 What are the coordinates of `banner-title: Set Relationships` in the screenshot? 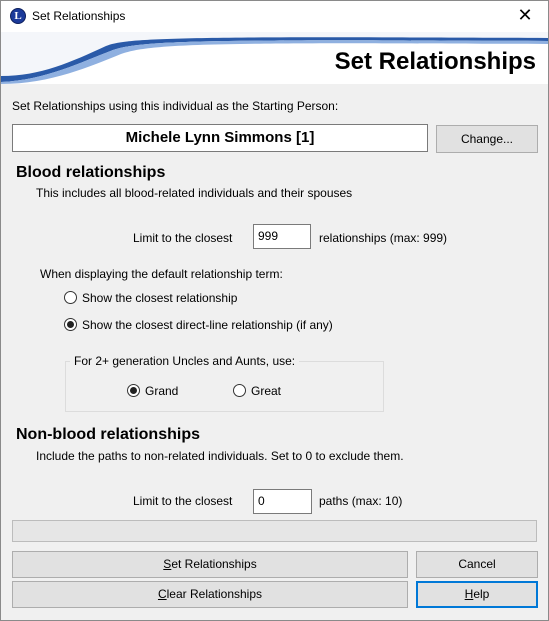 It's located at (435, 61).